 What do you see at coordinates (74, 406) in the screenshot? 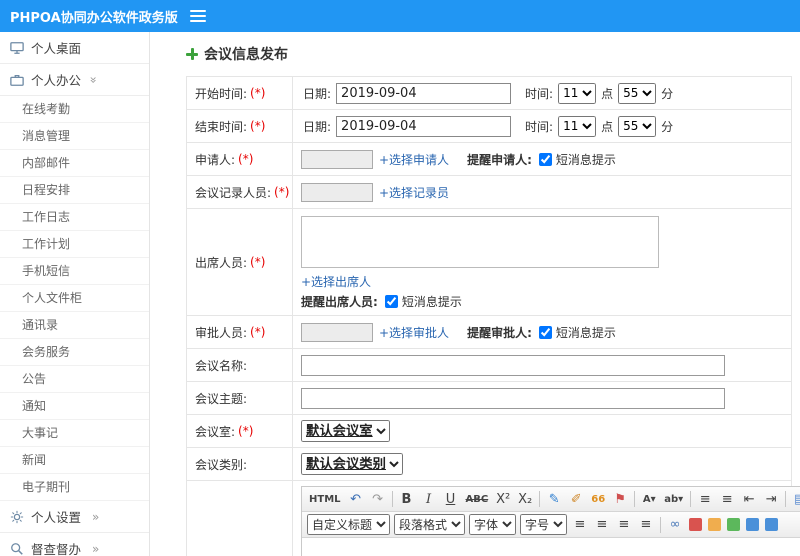
I see `sidebar-item: 通知` at bounding box center [74, 406].